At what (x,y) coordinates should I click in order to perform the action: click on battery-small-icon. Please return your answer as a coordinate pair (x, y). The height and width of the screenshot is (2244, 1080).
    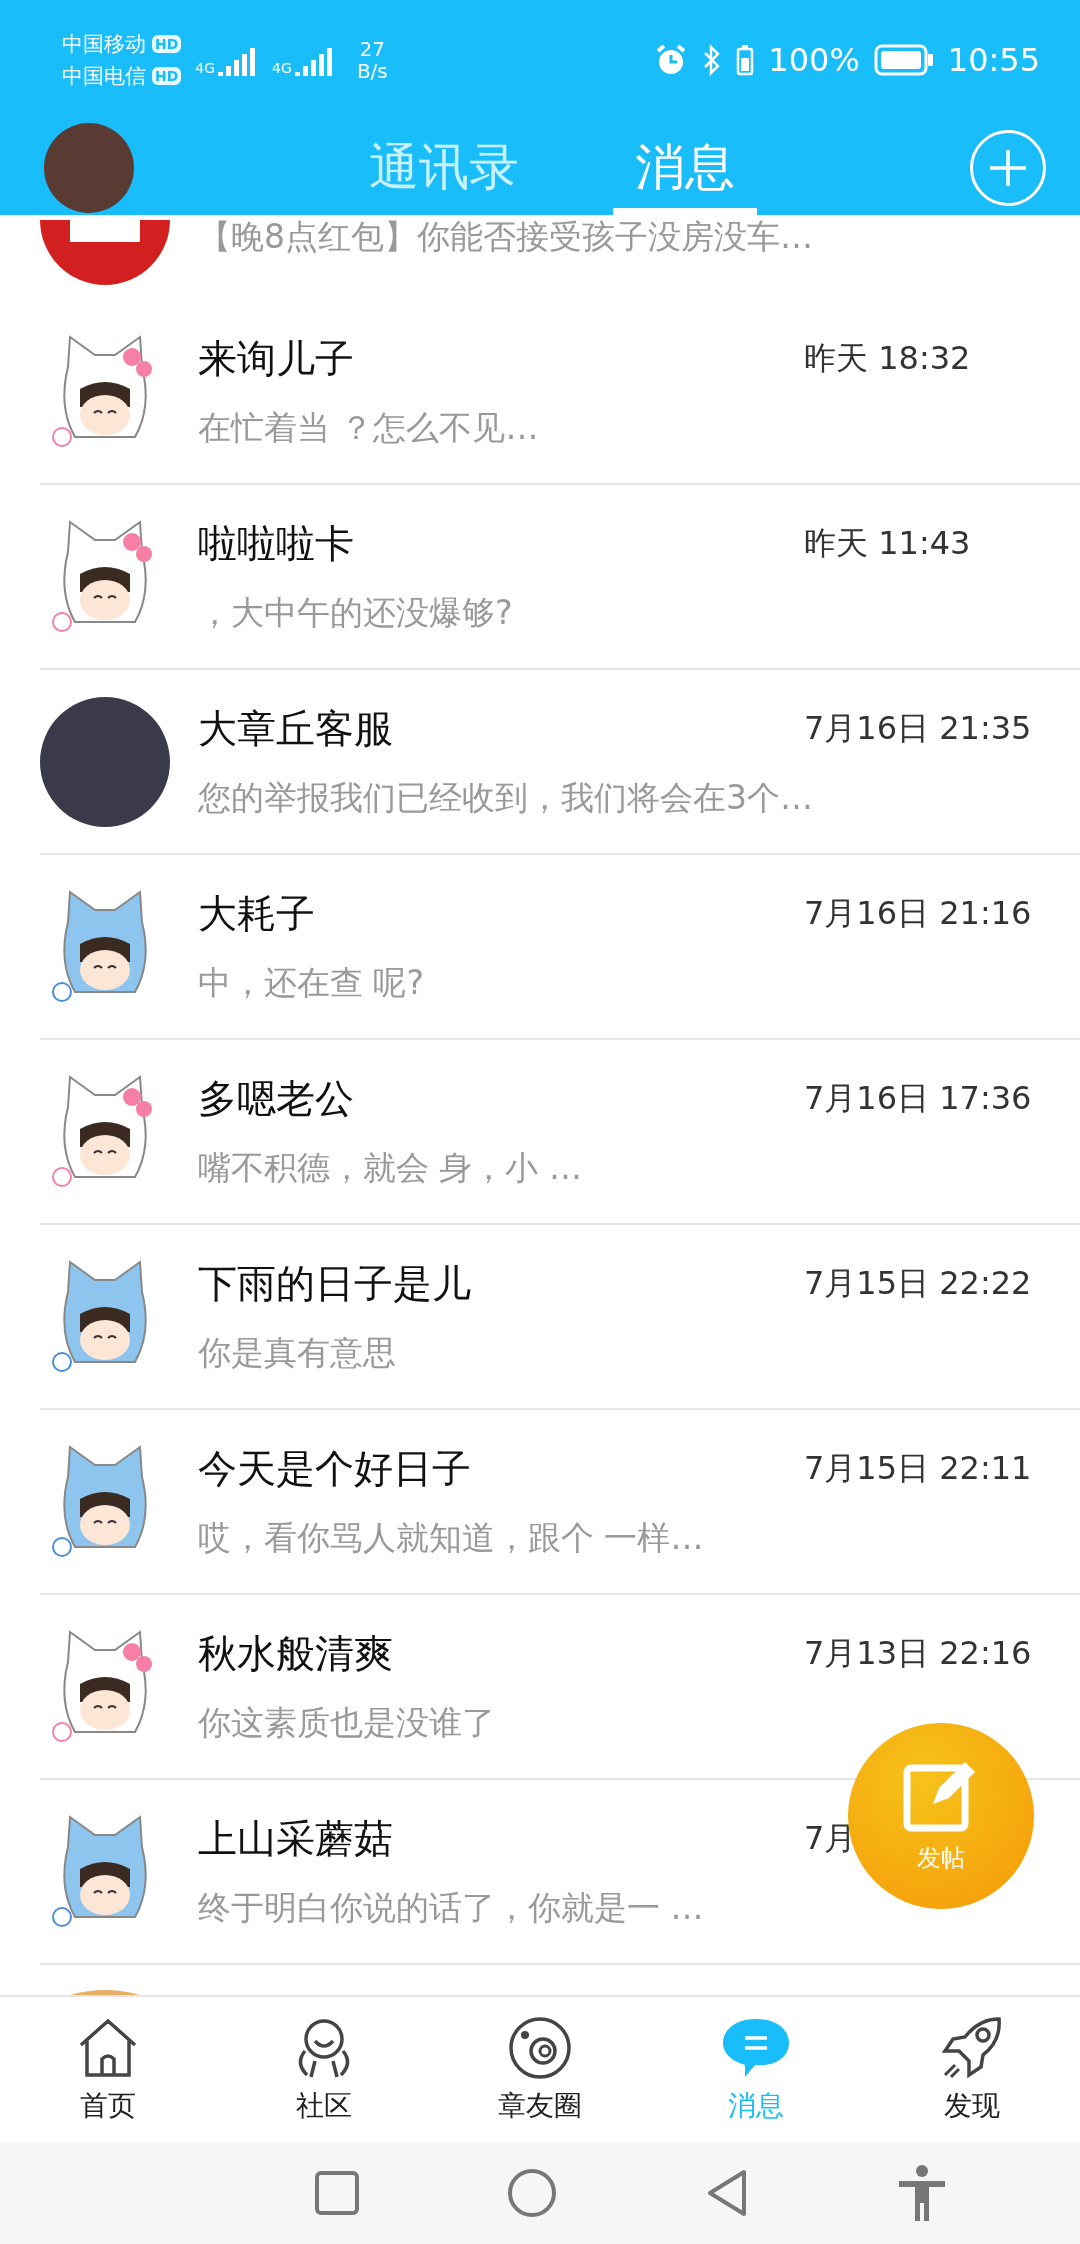
    Looking at the image, I should click on (745, 60).